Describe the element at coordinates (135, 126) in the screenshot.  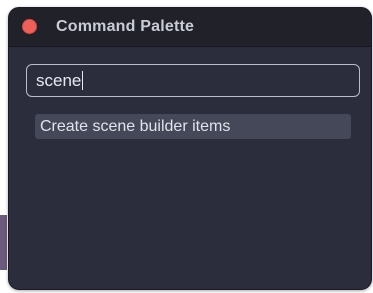
I see `command-result-label: Create scene builder items` at that location.